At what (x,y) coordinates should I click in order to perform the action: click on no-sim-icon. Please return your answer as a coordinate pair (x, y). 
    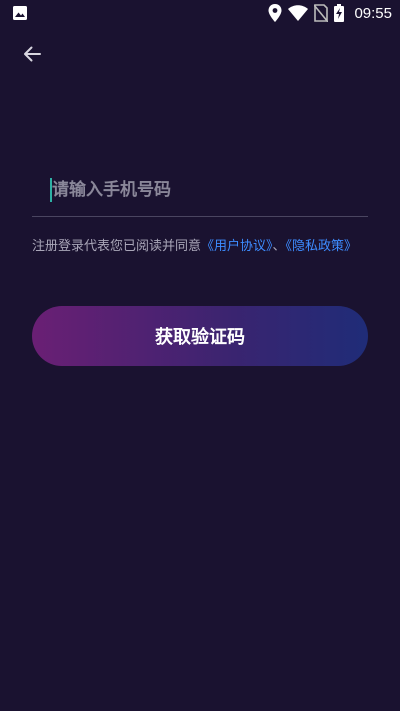
    Looking at the image, I should click on (321, 13).